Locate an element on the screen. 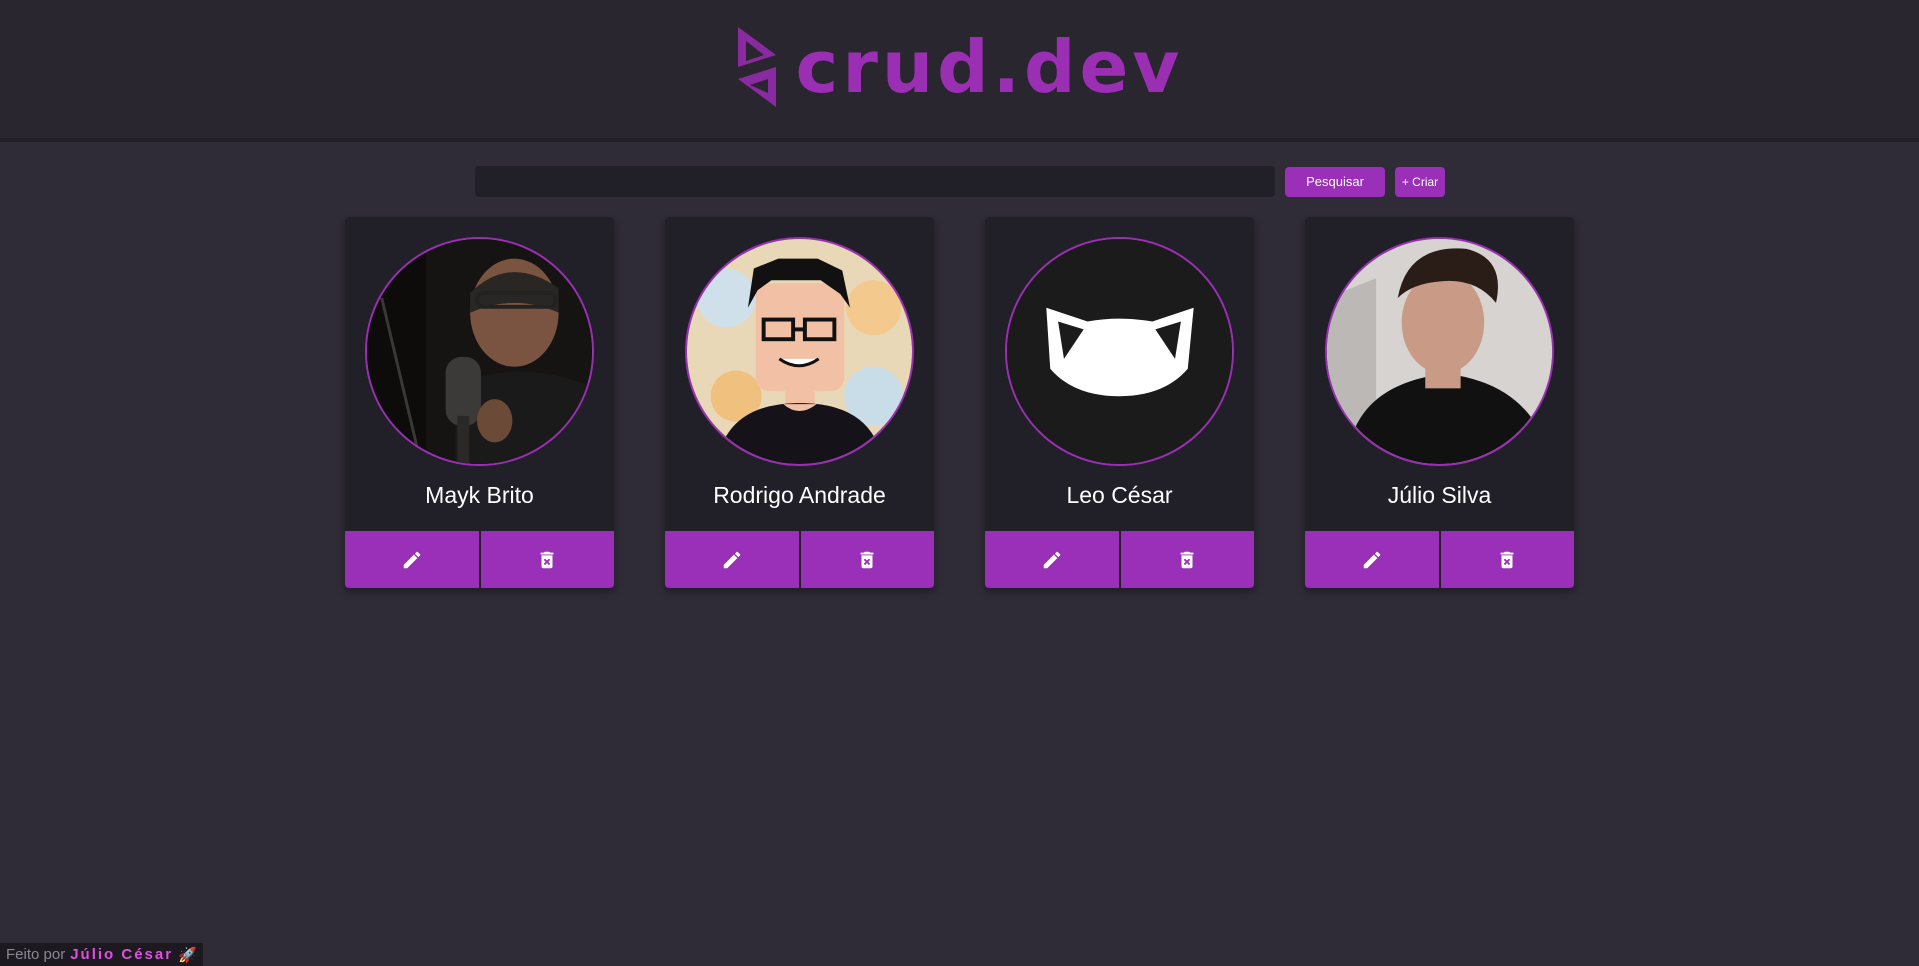 This screenshot has width=1919, height=966. user-card: Mayk Brito is located at coordinates (479, 402).